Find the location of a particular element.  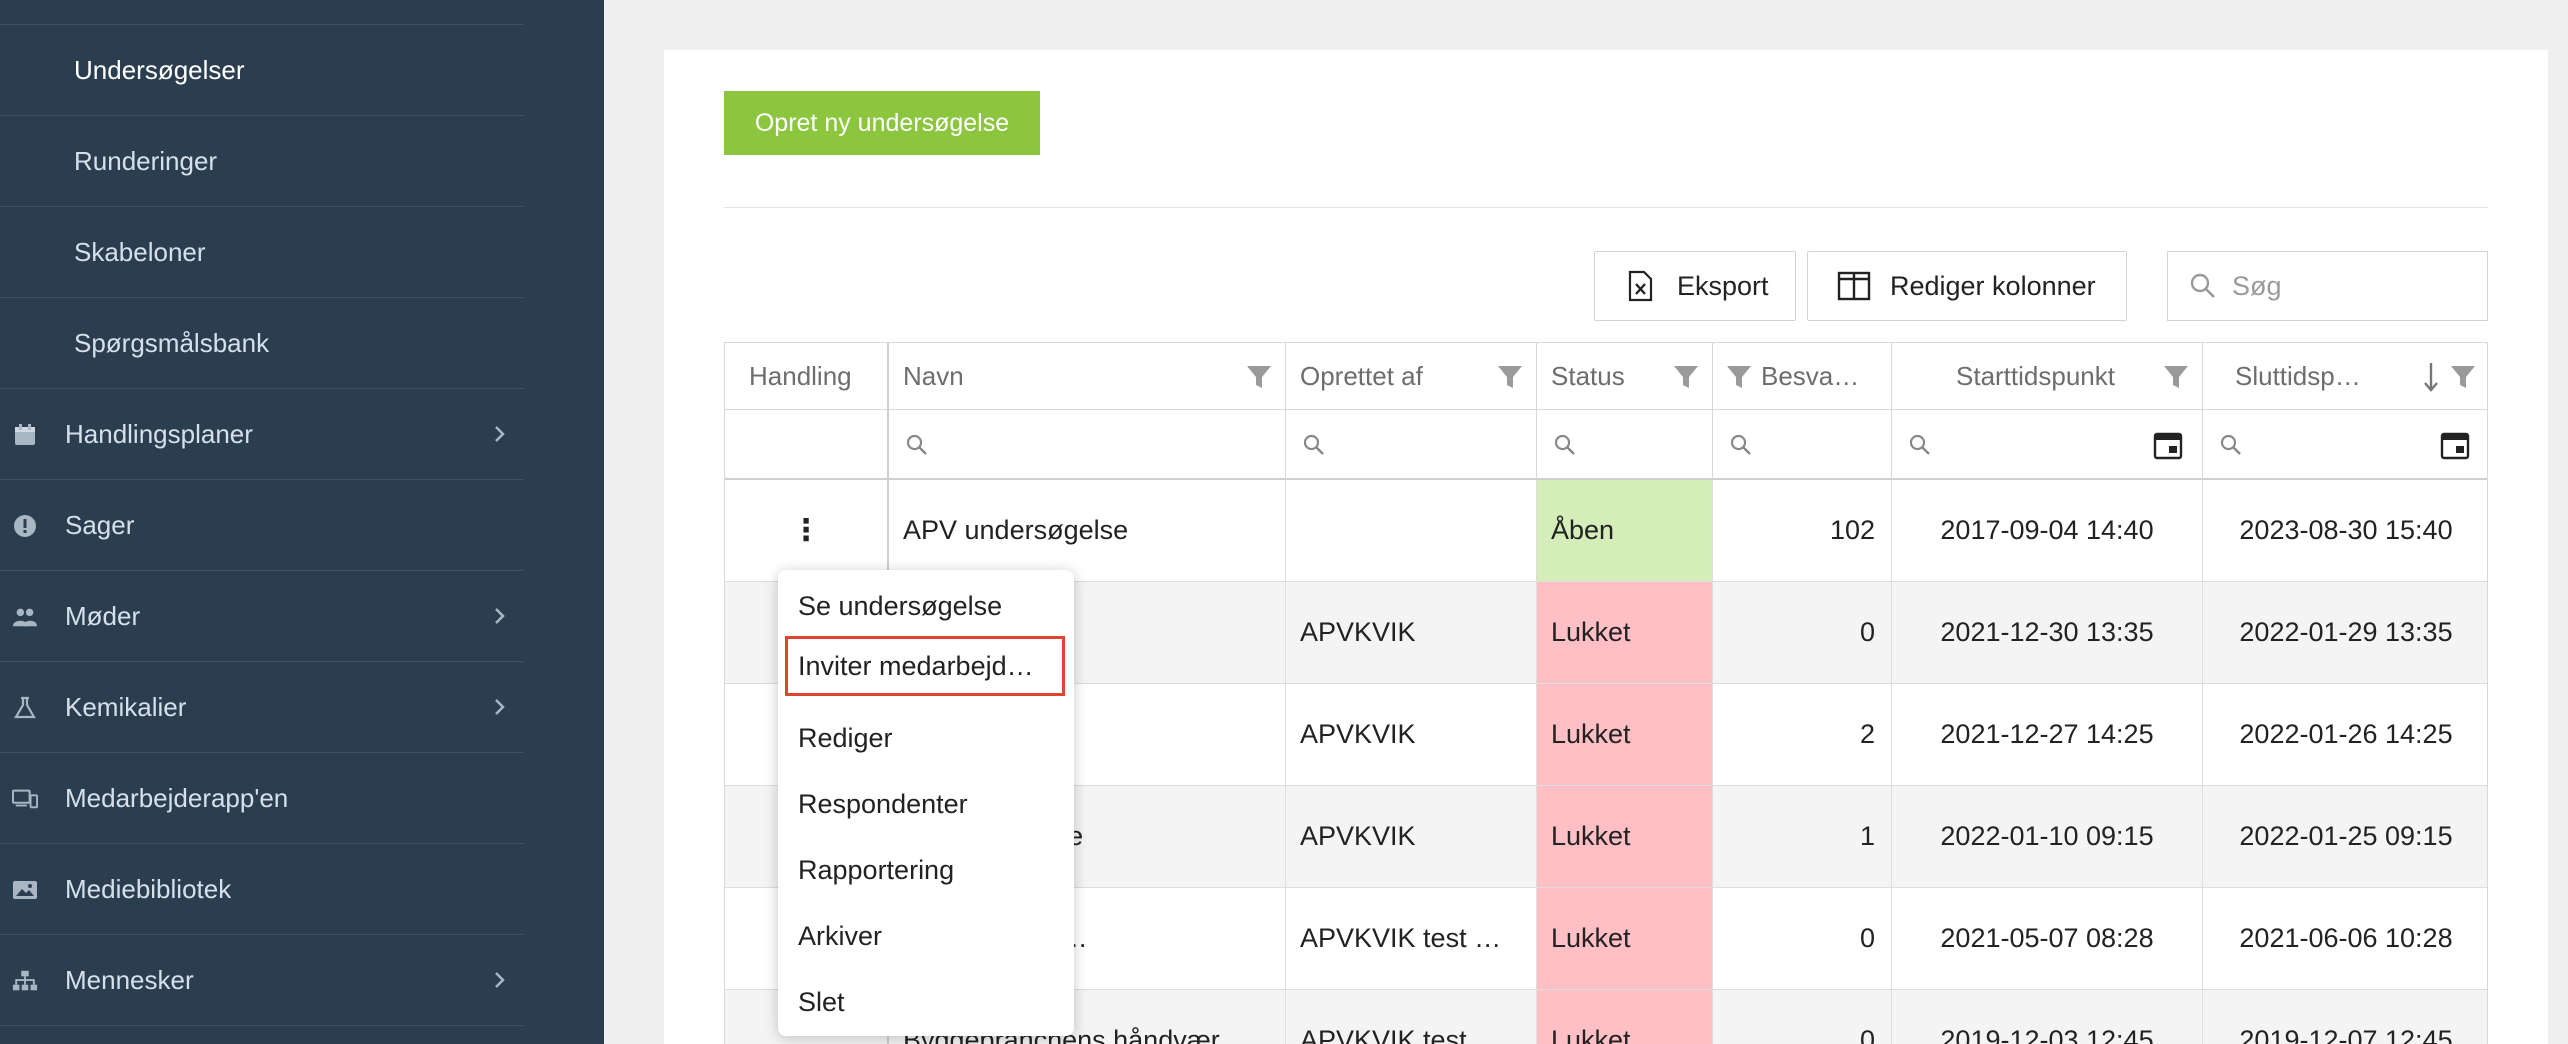

sidebar-item-medarbejderappen: Medarbejderapp'en is located at coordinates (262, 798).